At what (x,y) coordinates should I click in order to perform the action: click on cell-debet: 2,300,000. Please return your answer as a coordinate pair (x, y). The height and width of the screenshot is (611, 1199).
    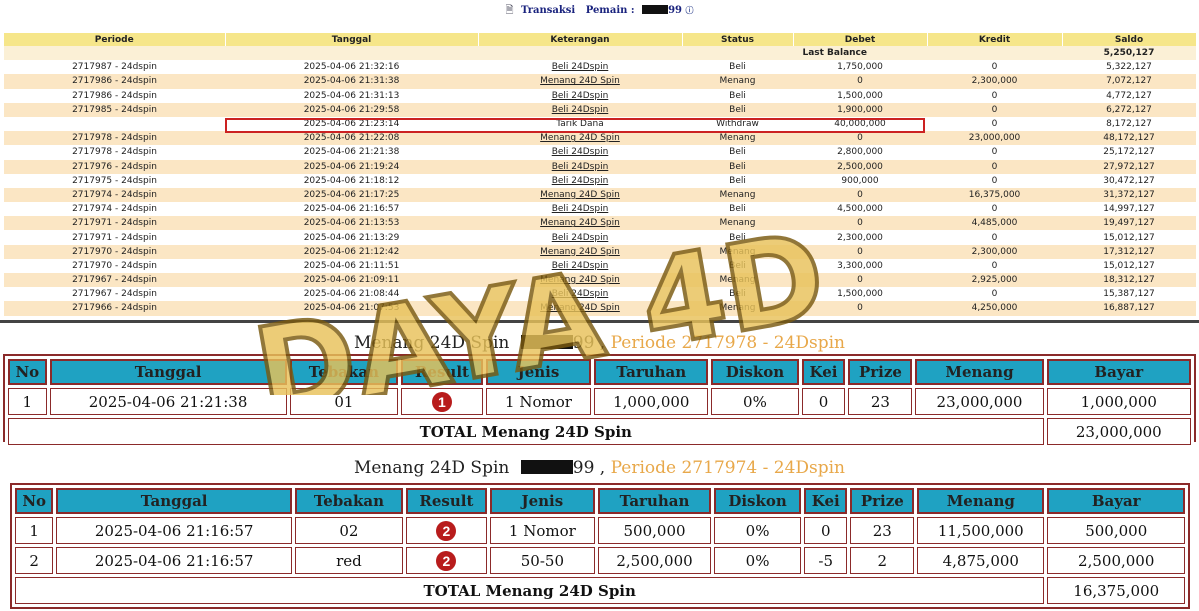
    Looking at the image, I should click on (860, 237).